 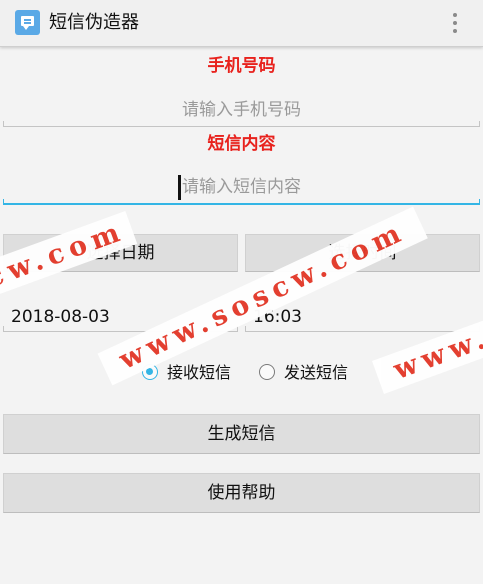 What do you see at coordinates (241, 23) in the screenshot?
I see `app-bar: 短信伪造器` at bounding box center [241, 23].